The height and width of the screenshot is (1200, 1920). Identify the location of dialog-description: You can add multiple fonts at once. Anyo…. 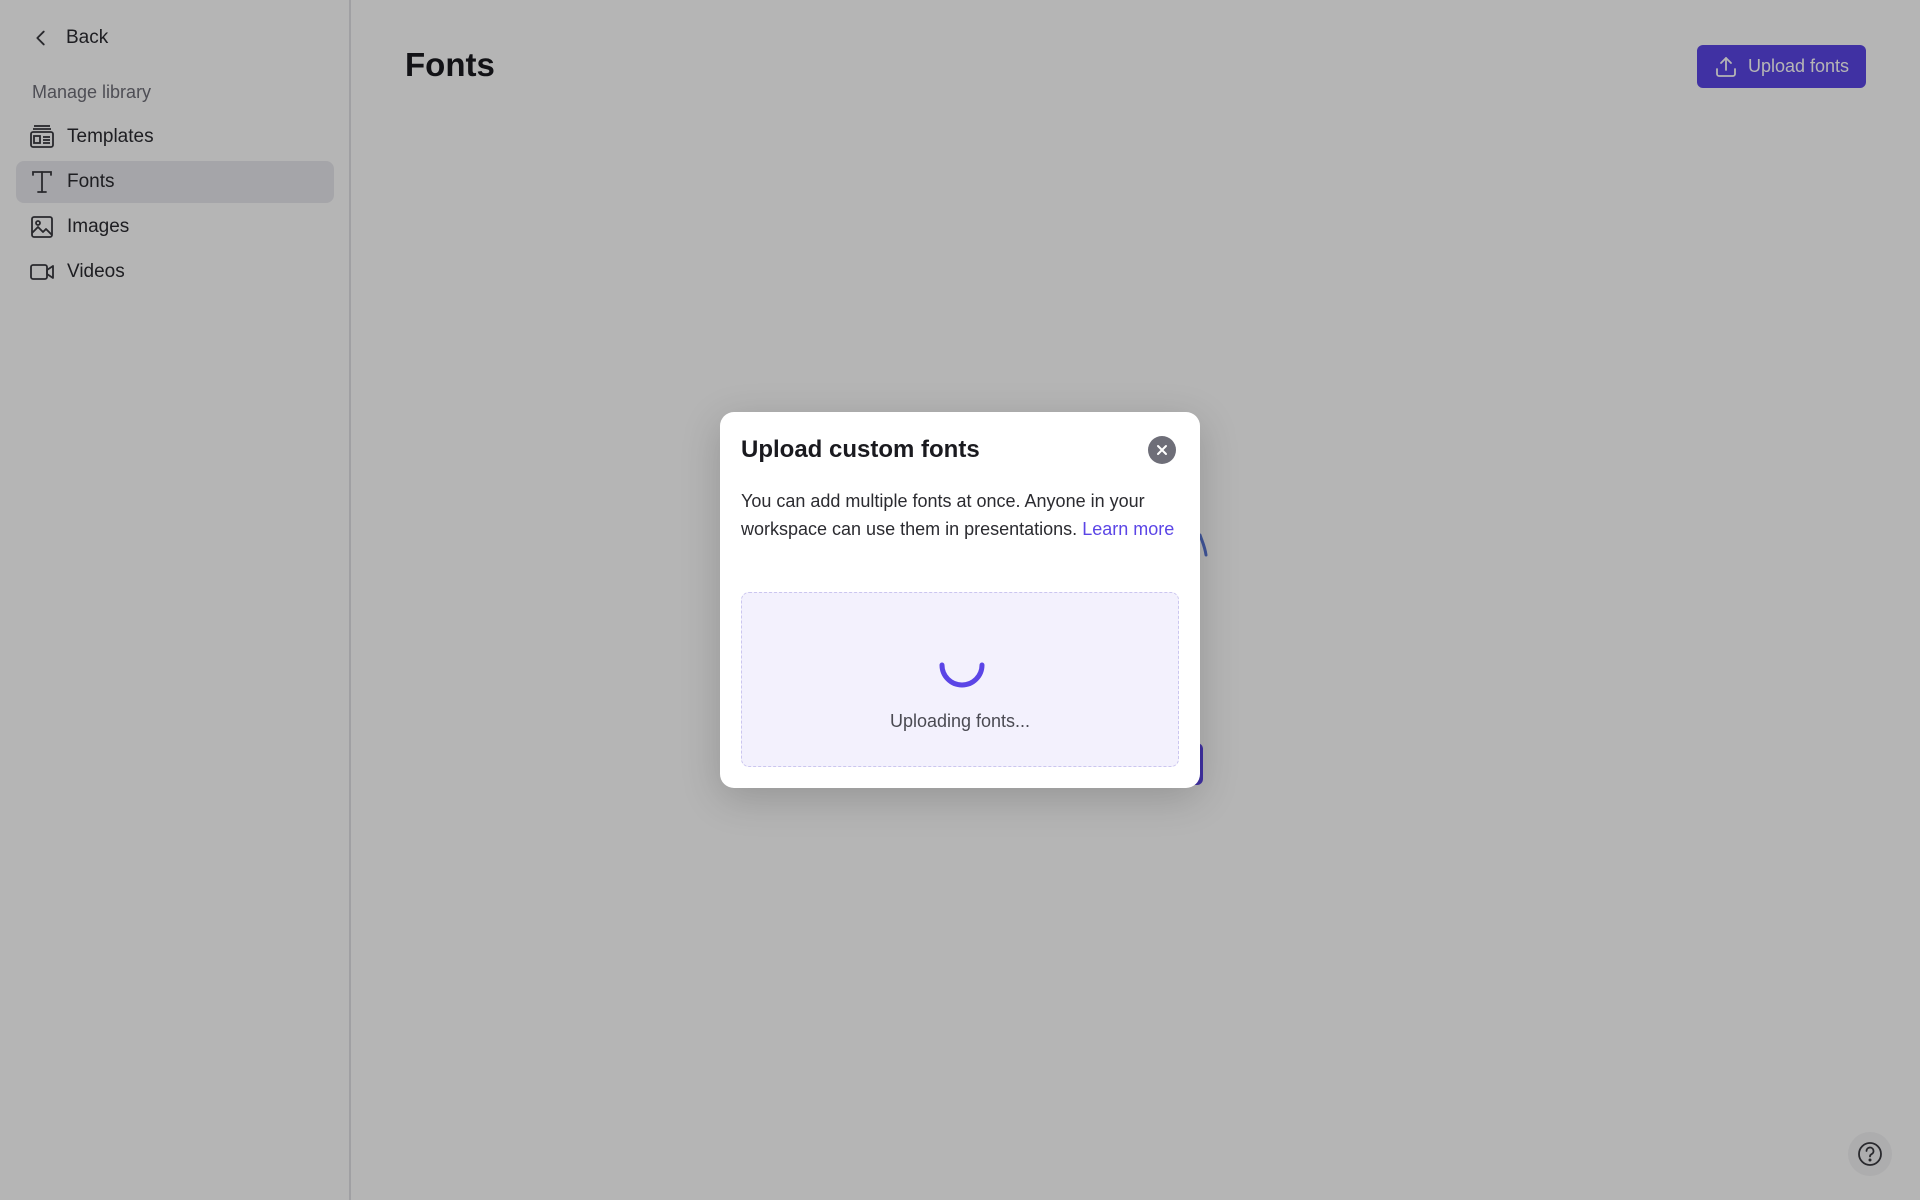
(961, 515).